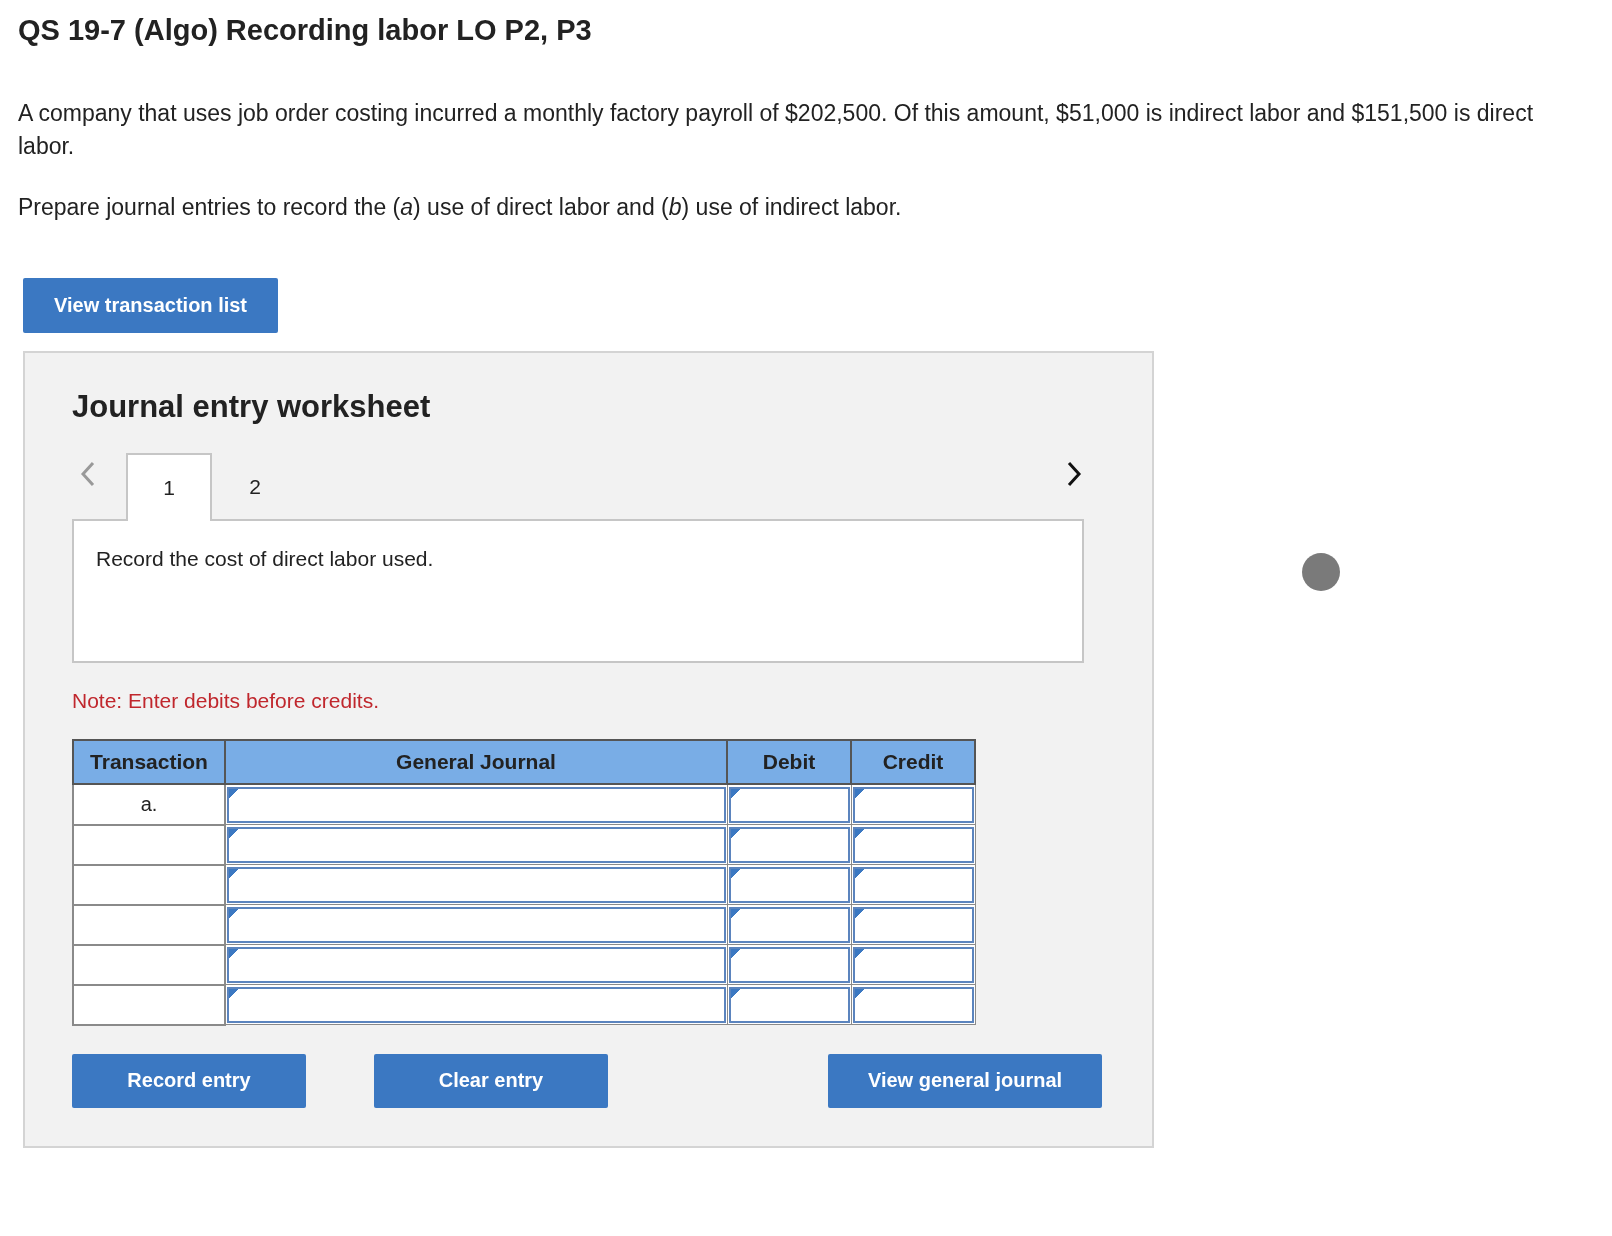 The width and height of the screenshot is (1612, 1236). What do you see at coordinates (305, 30) in the screenshot?
I see `question-title: QS 19-7 (Algo) Recording labor LO P2, P3` at bounding box center [305, 30].